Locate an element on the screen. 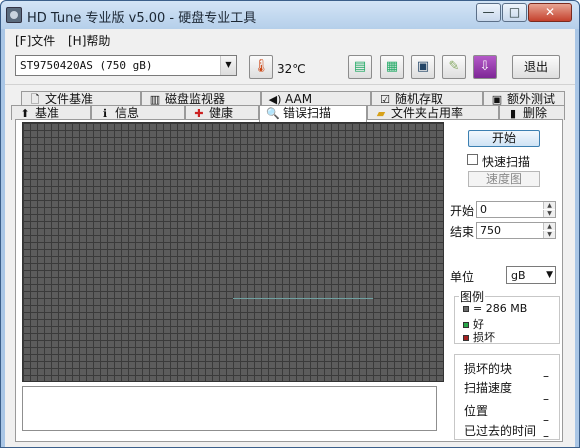 Image resolution: width=580 pixels, height=448 pixels. thermometer-icon: 🌡 is located at coordinates (261, 67).